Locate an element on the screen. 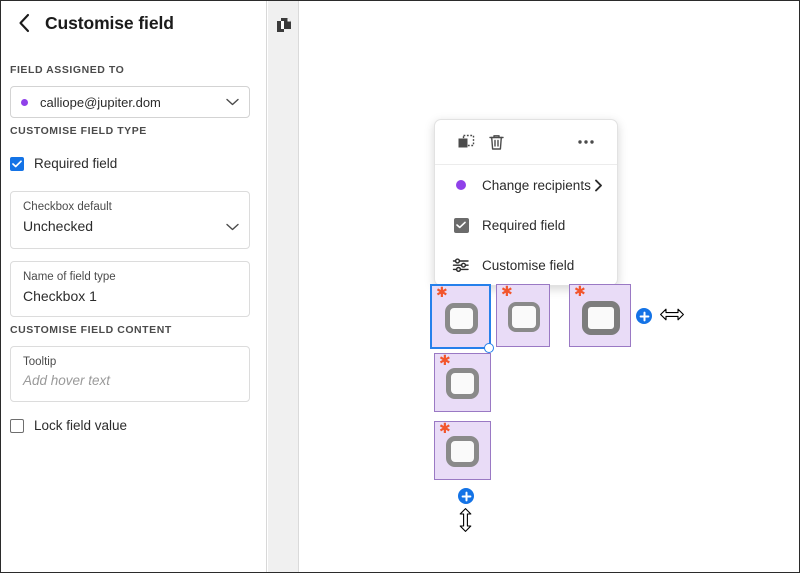 This screenshot has width=800, height=573. assignee-select: calliope@jupiter.dom is located at coordinates (130, 102).